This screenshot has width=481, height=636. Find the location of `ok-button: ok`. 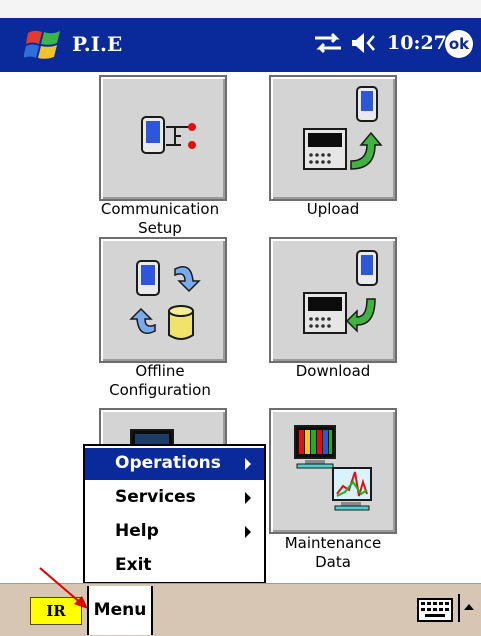

ok-button: ok is located at coordinates (459, 44).